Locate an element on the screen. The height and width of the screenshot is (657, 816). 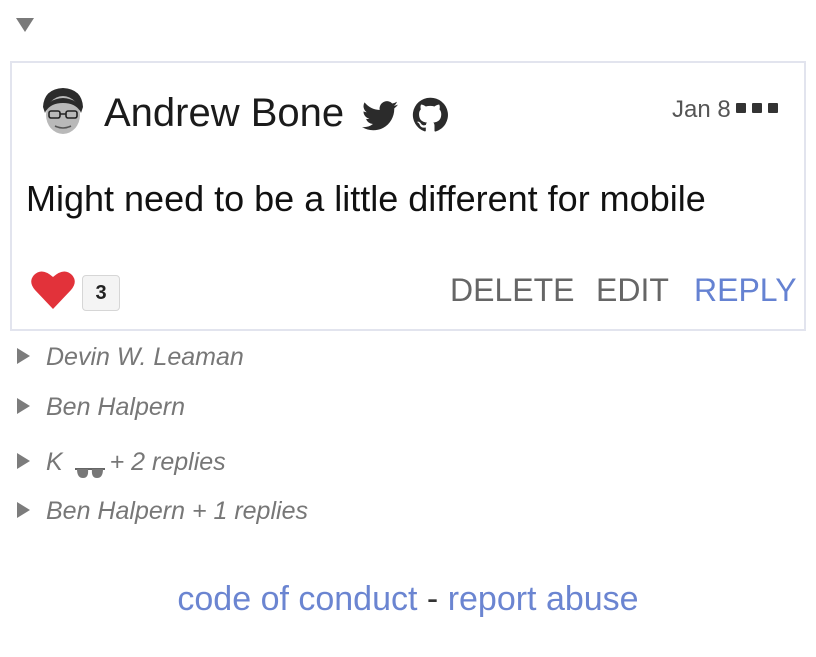
thread-item: Ben Halpern + 1 replies is located at coordinates (162, 511).